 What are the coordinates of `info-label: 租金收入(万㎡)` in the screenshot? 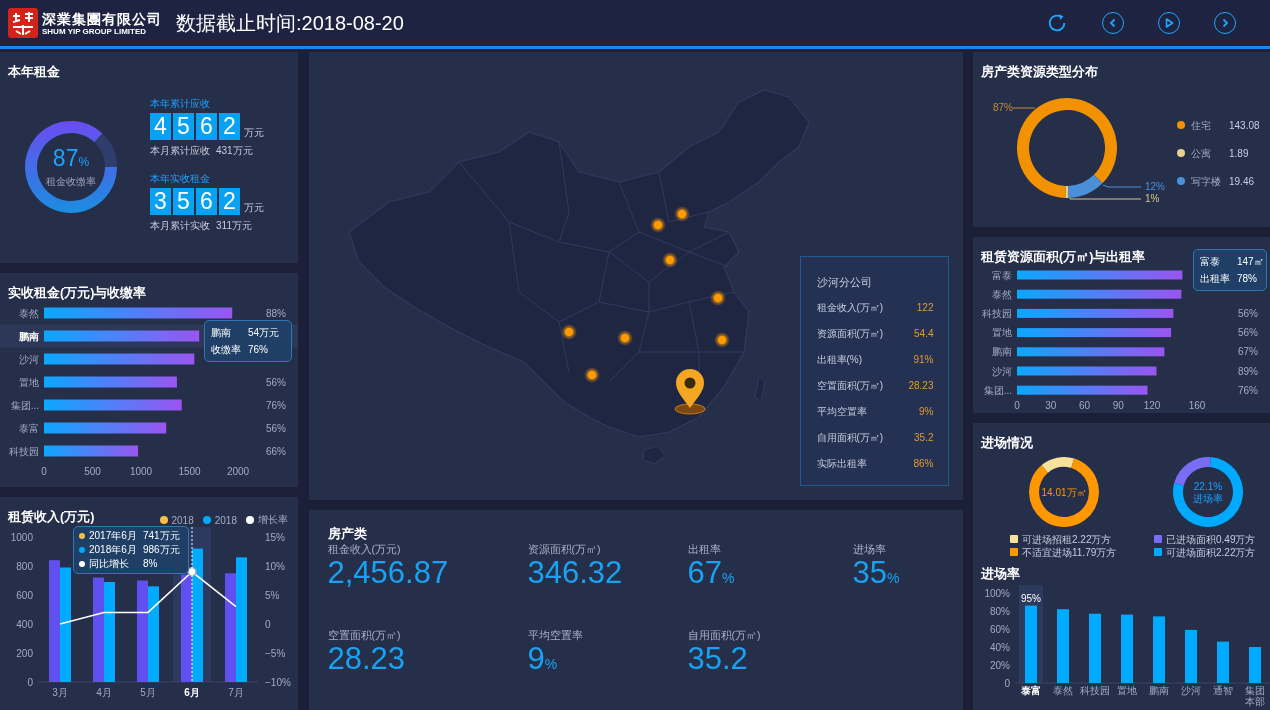 It's located at (850, 308).